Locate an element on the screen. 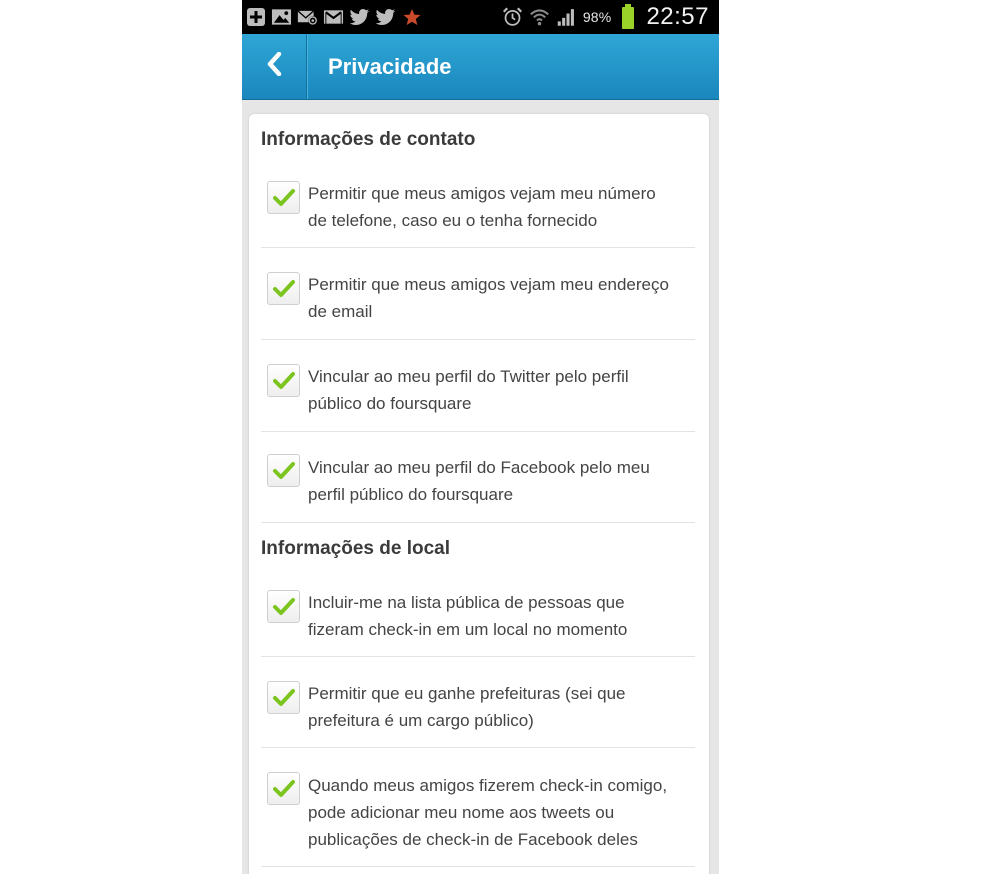 The width and height of the screenshot is (984, 874). clock: 22:57 is located at coordinates (677, 16).